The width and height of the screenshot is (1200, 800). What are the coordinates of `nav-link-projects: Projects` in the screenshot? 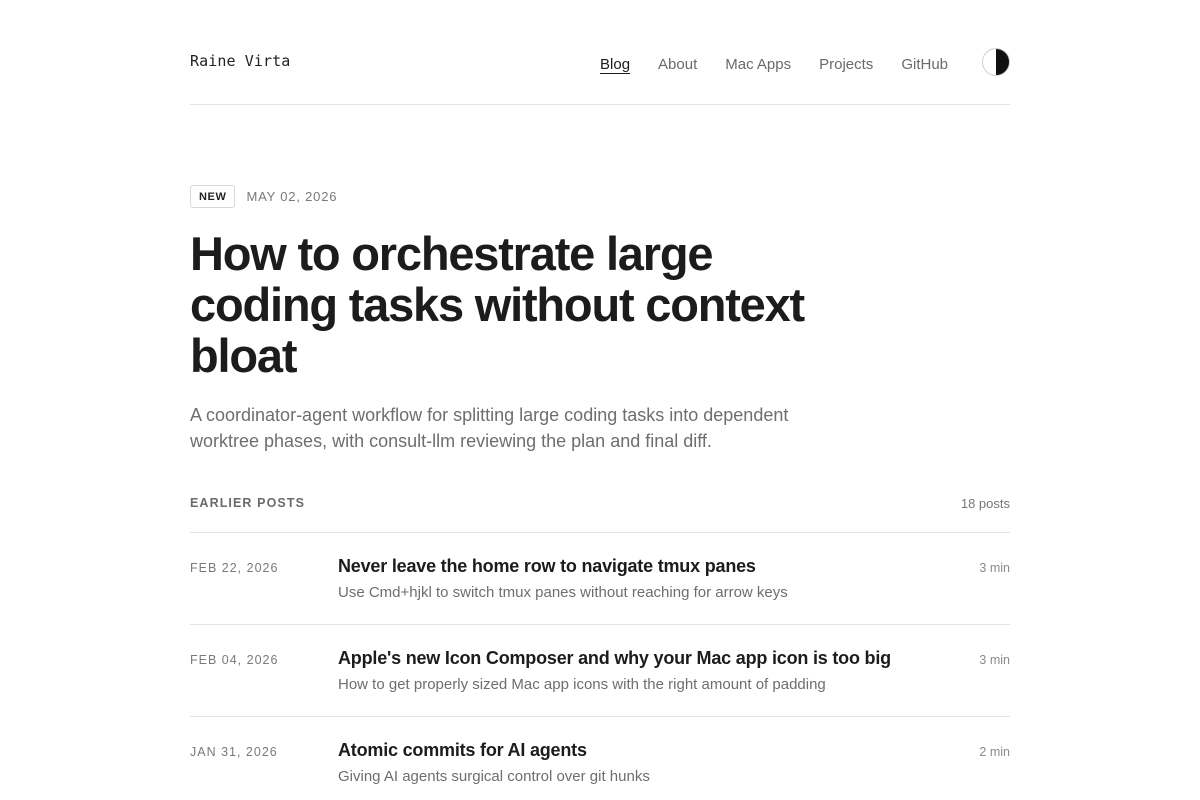 It's located at (846, 65).